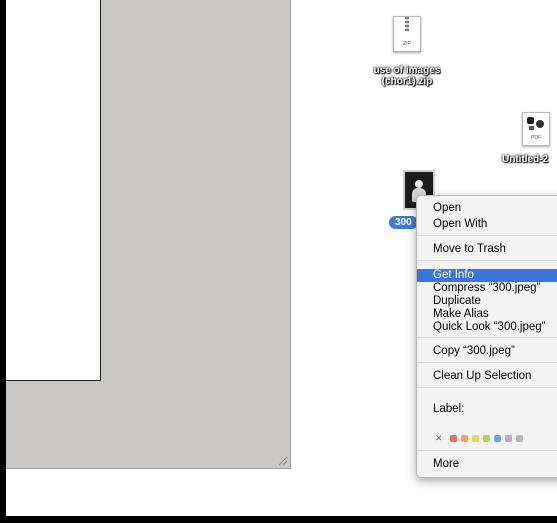  What do you see at coordinates (487, 327) in the screenshot?
I see `menu-item-quick-look: Quick Look “300.jpeg”` at bounding box center [487, 327].